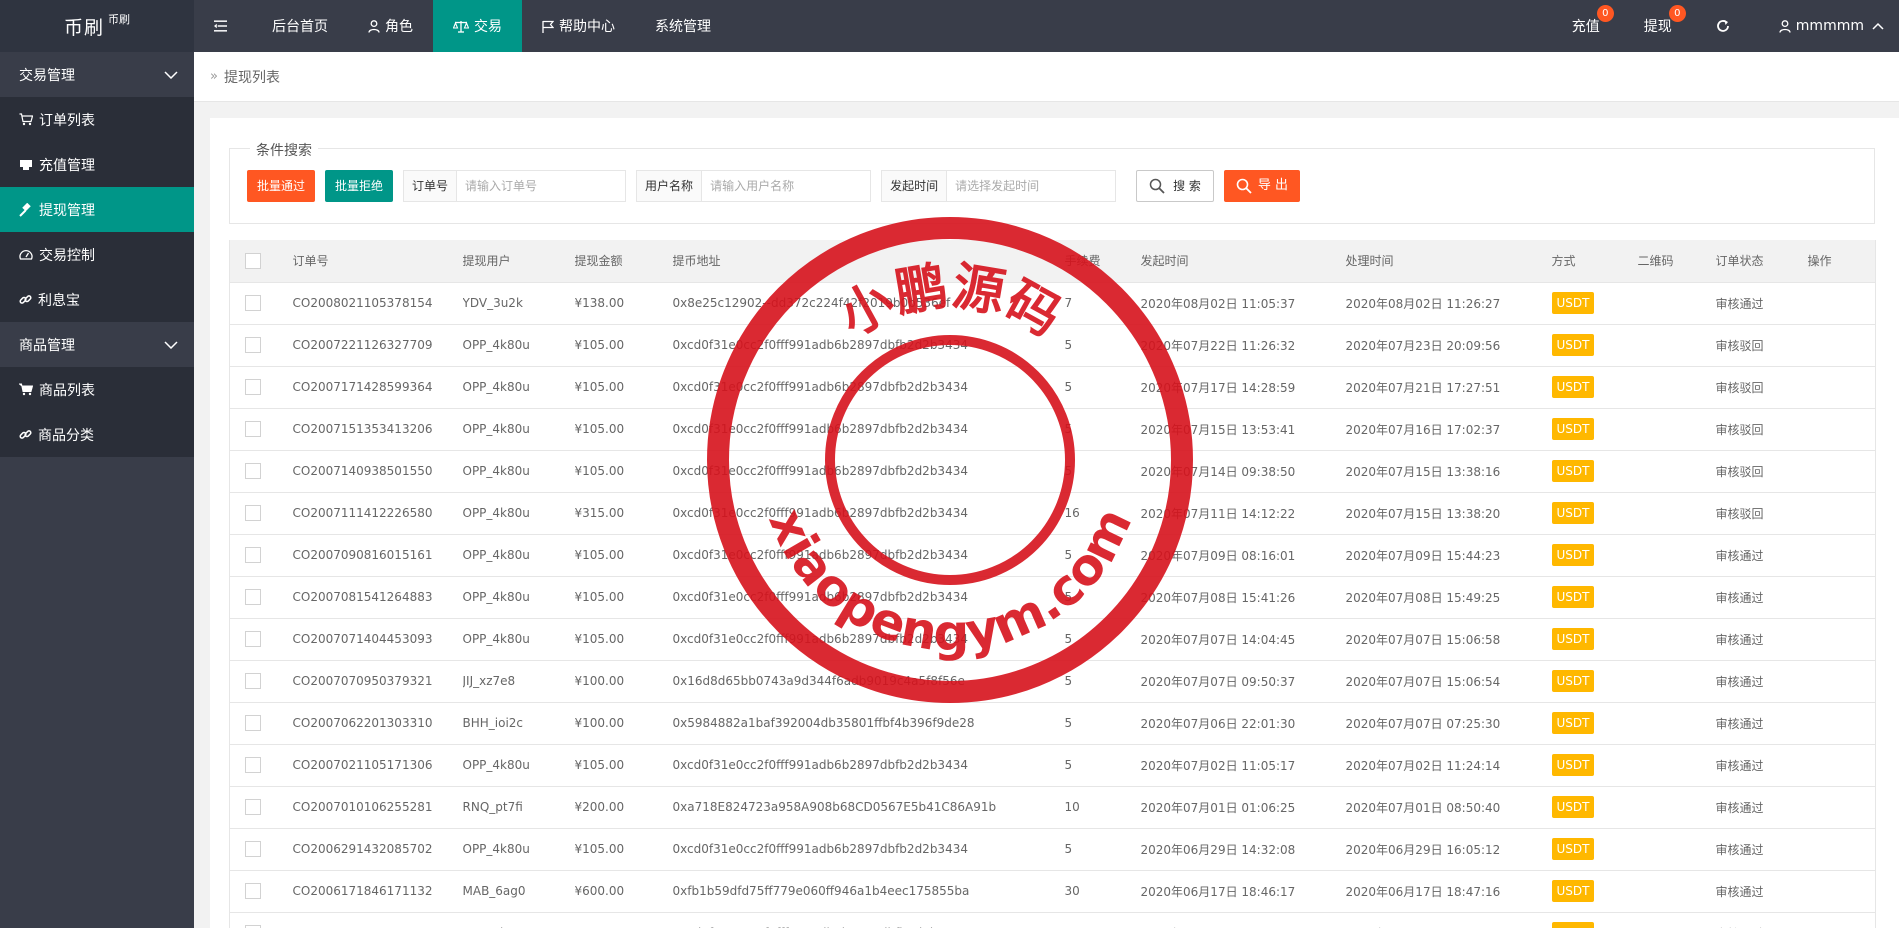 The height and width of the screenshot is (928, 1899). Describe the element at coordinates (477, 26) in the screenshot. I see `nav-trade: 交易` at that location.